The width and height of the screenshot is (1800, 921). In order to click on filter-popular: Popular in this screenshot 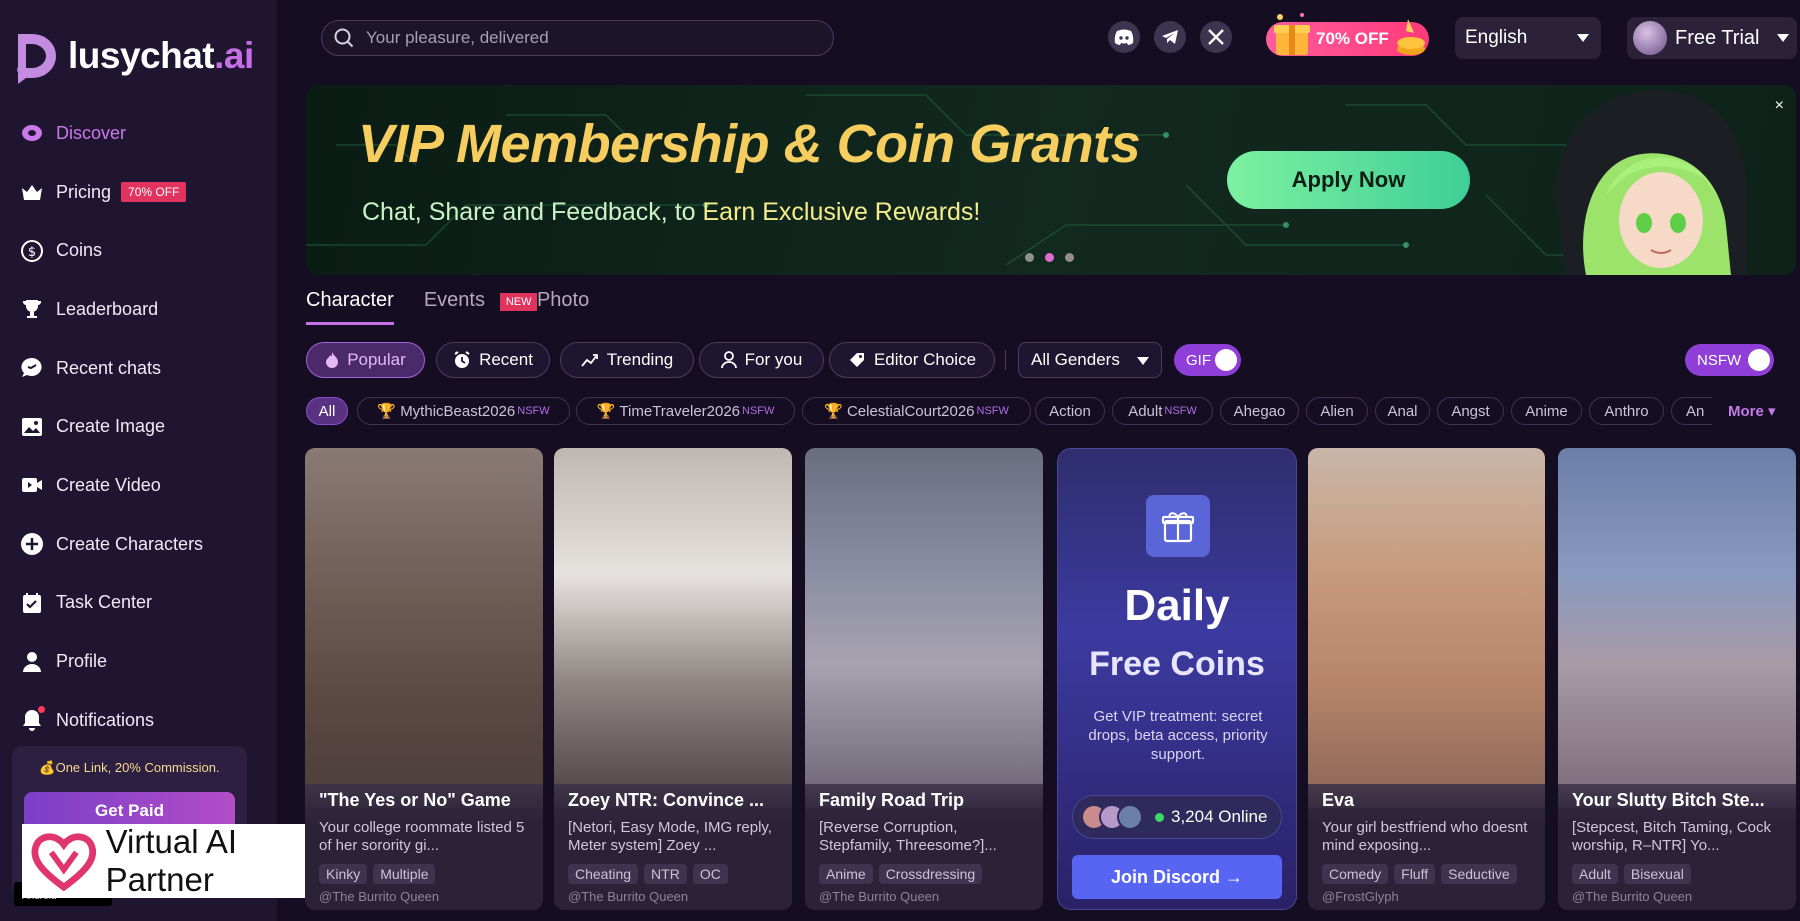, I will do `click(365, 360)`.